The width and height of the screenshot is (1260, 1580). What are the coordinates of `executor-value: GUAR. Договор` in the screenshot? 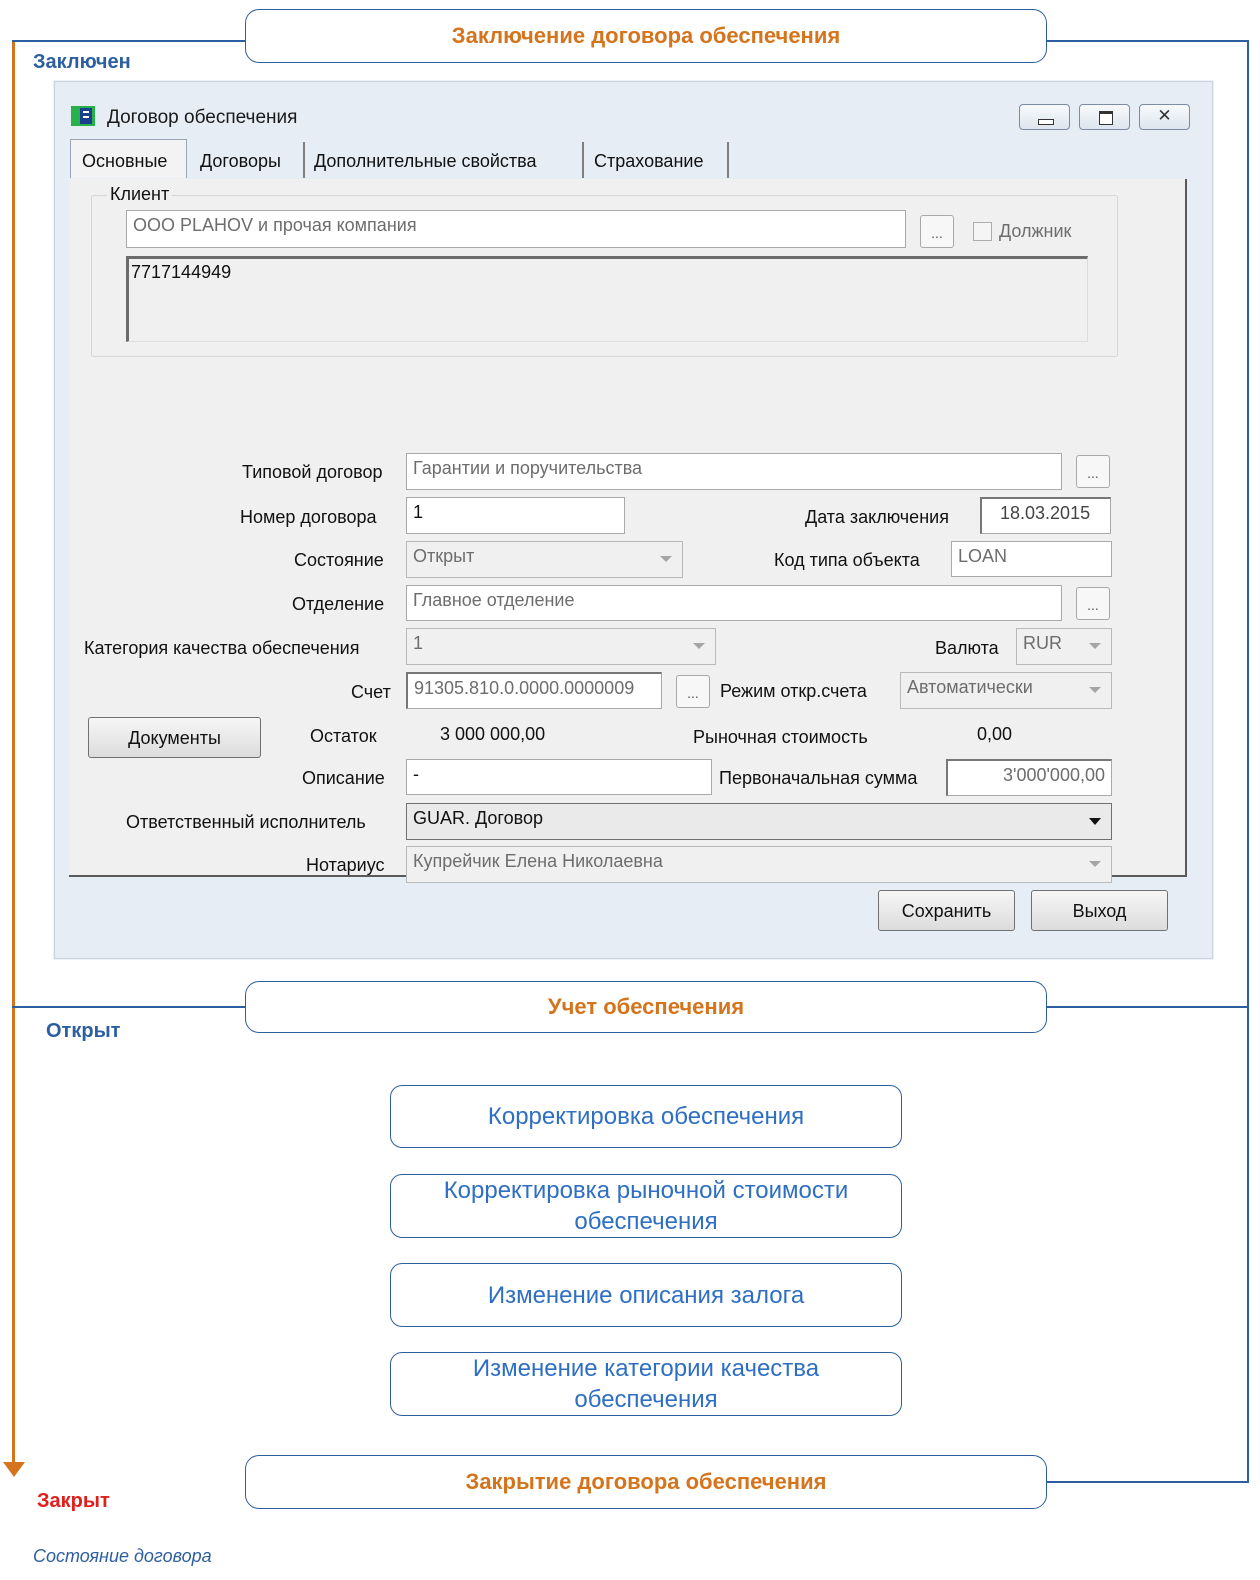 It's located at (478, 818).